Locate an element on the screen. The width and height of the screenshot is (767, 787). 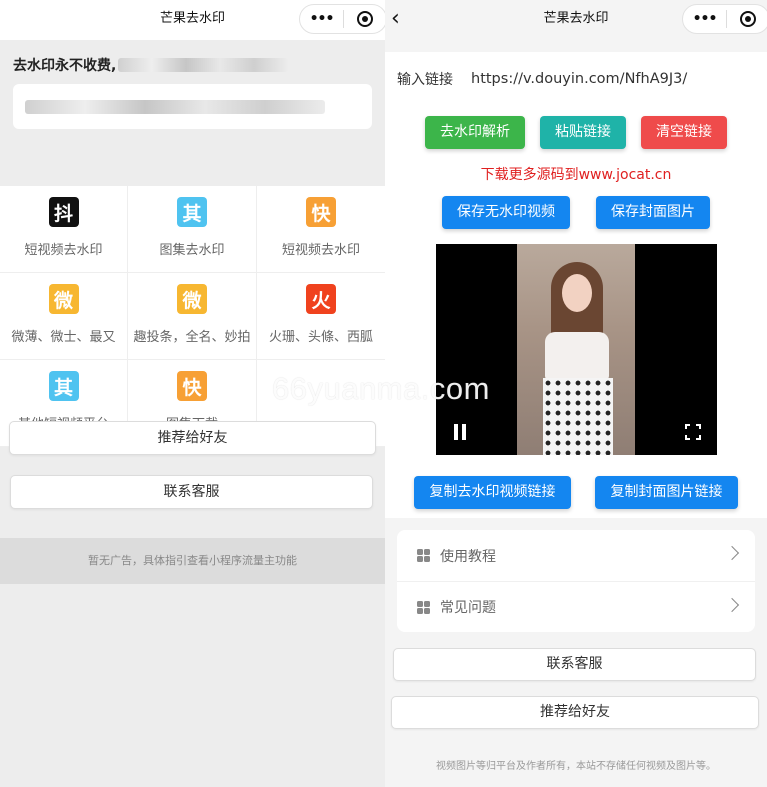
grid-item-gallery: 其 图集去水印 is located at coordinates (192, 229).